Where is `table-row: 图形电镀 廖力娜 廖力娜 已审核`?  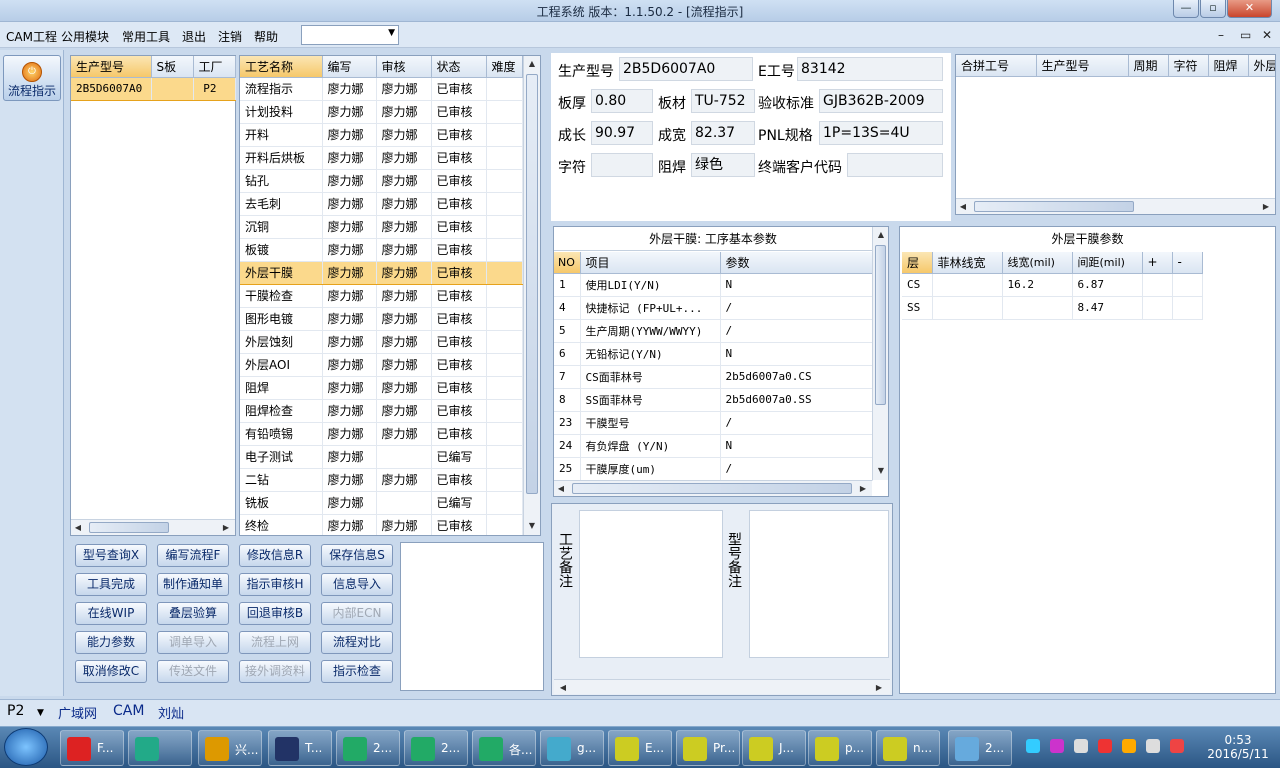 table-row: 图形电镀 廖力娜 廖力娜 已审核 is located at coordinates (381, 319).